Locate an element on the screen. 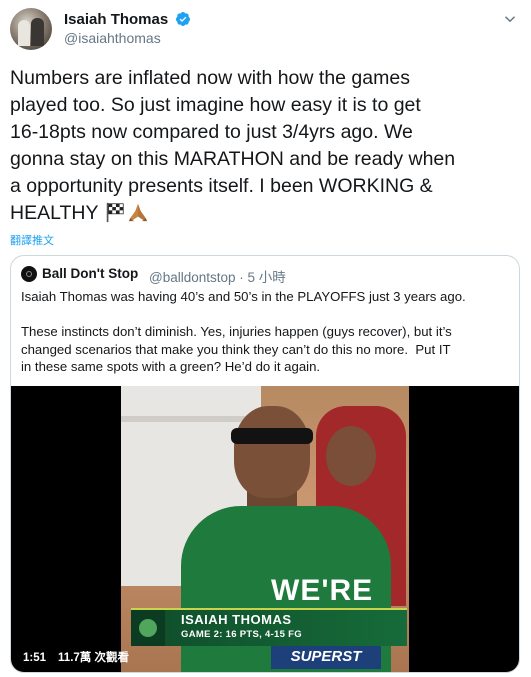 This screenshot has width=531, height=677. jersey-text: WE'RE is located at coordinates (322, 590).